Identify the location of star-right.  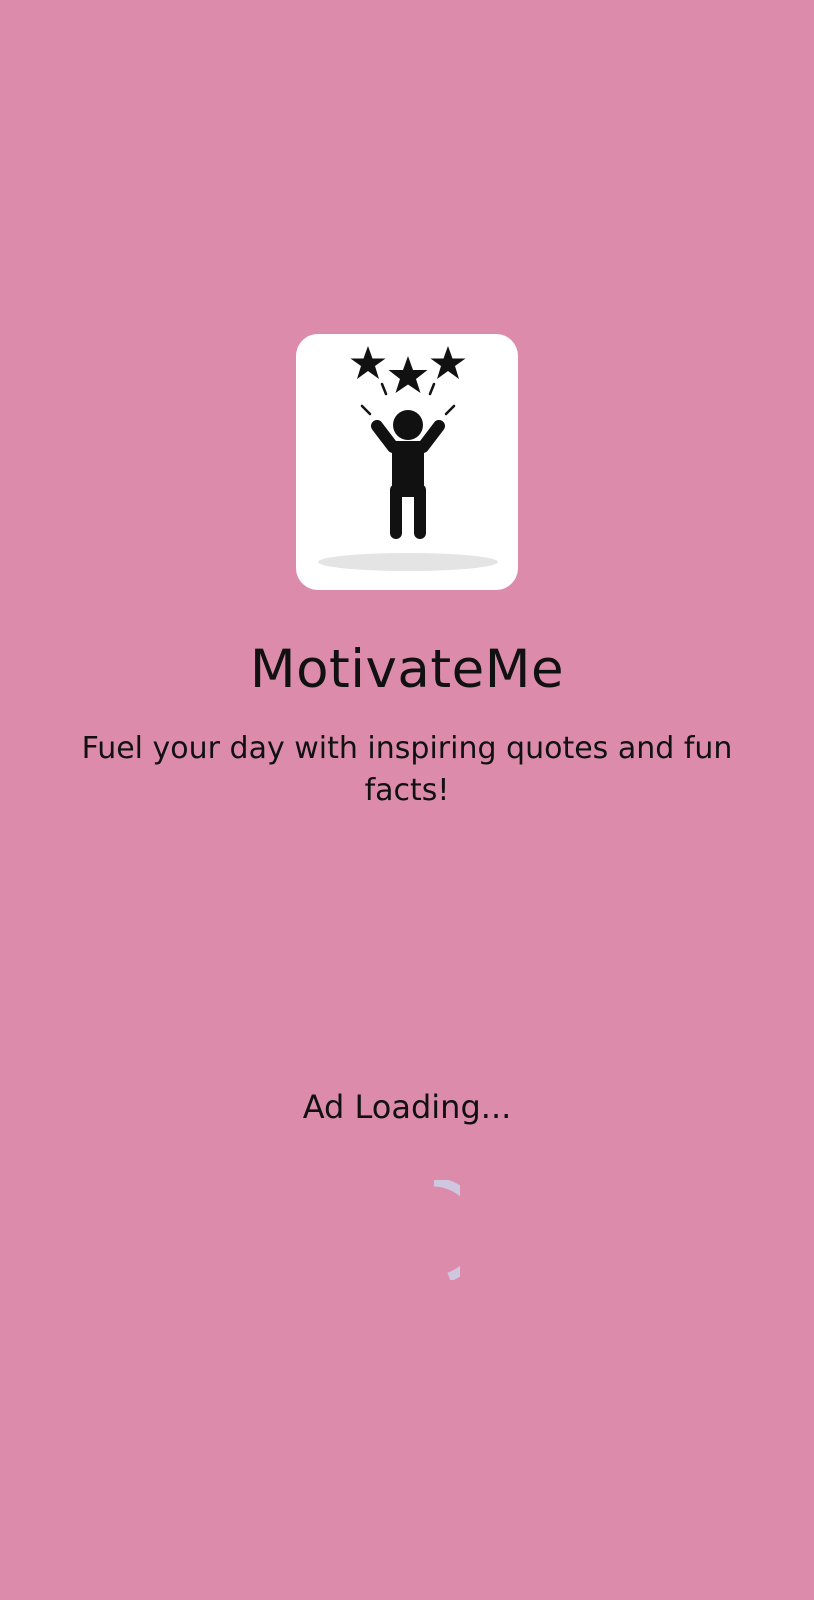
(448, 362).